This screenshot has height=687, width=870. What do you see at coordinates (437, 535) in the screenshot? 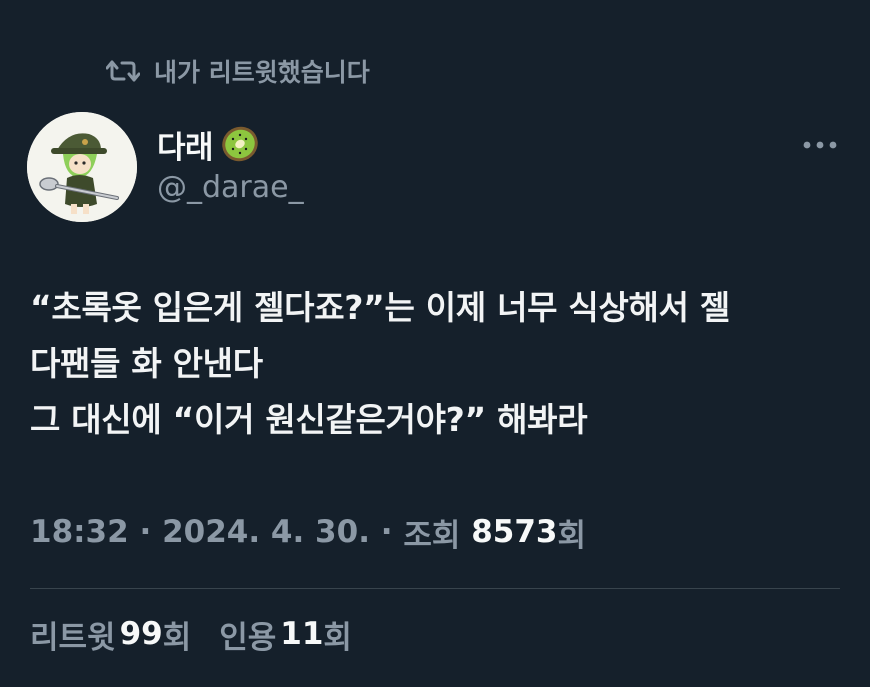
I see `views-label: 조회` at bounding box center [437, 535].